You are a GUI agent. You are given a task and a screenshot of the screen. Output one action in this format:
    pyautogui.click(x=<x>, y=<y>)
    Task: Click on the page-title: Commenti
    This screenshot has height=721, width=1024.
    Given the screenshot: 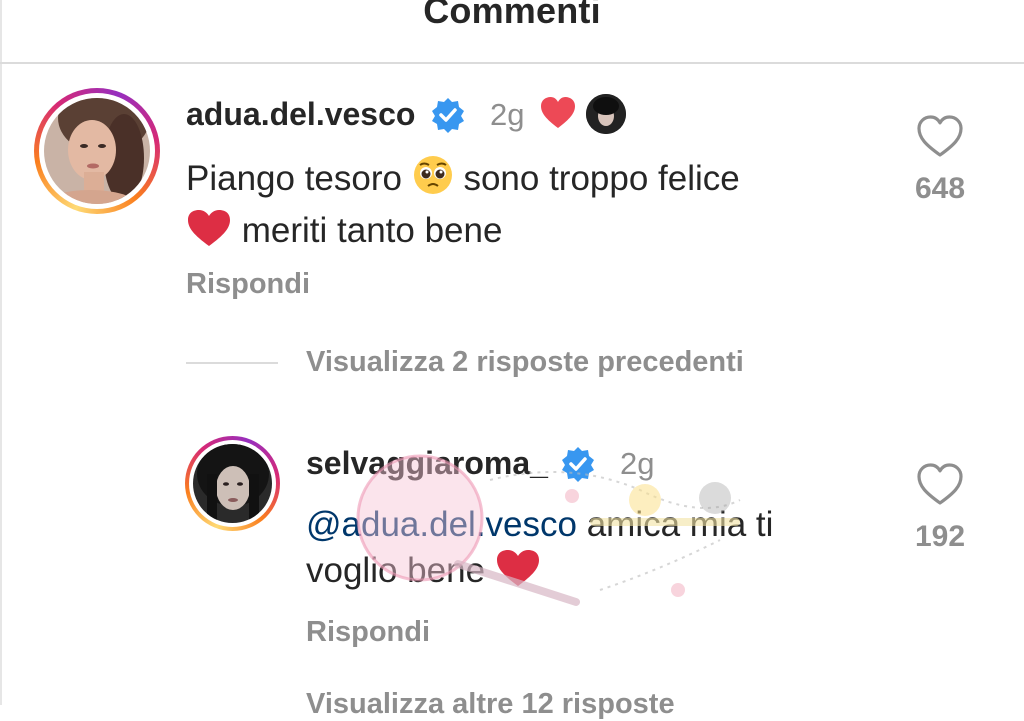 What is the action you would take?
    pyautogui.click(x=512, y=15)
    